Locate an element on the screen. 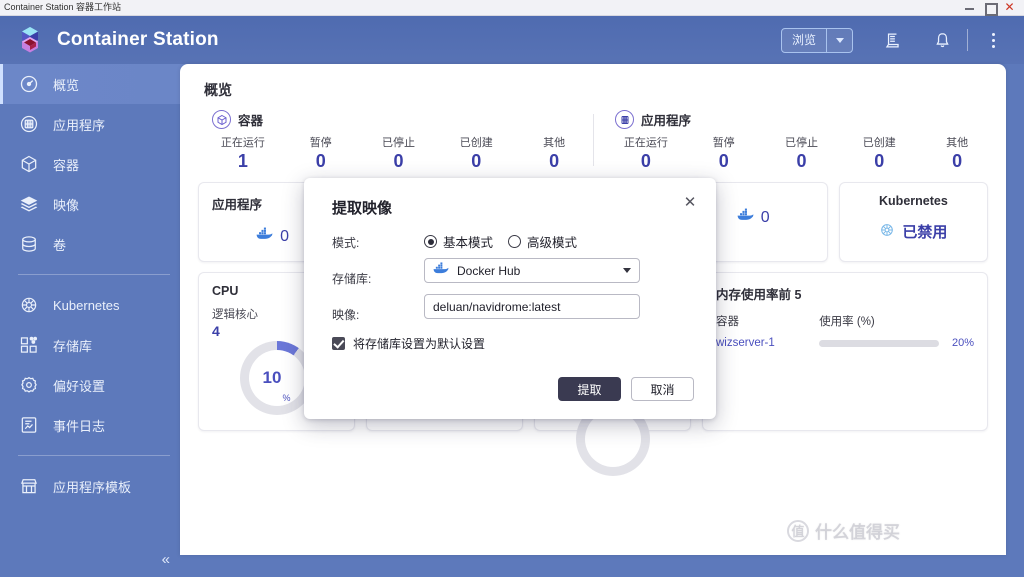 This screenshot has height=577, width=1024. sidebar-item-event-log: 事件日志 is located at coordinates (93, 425).